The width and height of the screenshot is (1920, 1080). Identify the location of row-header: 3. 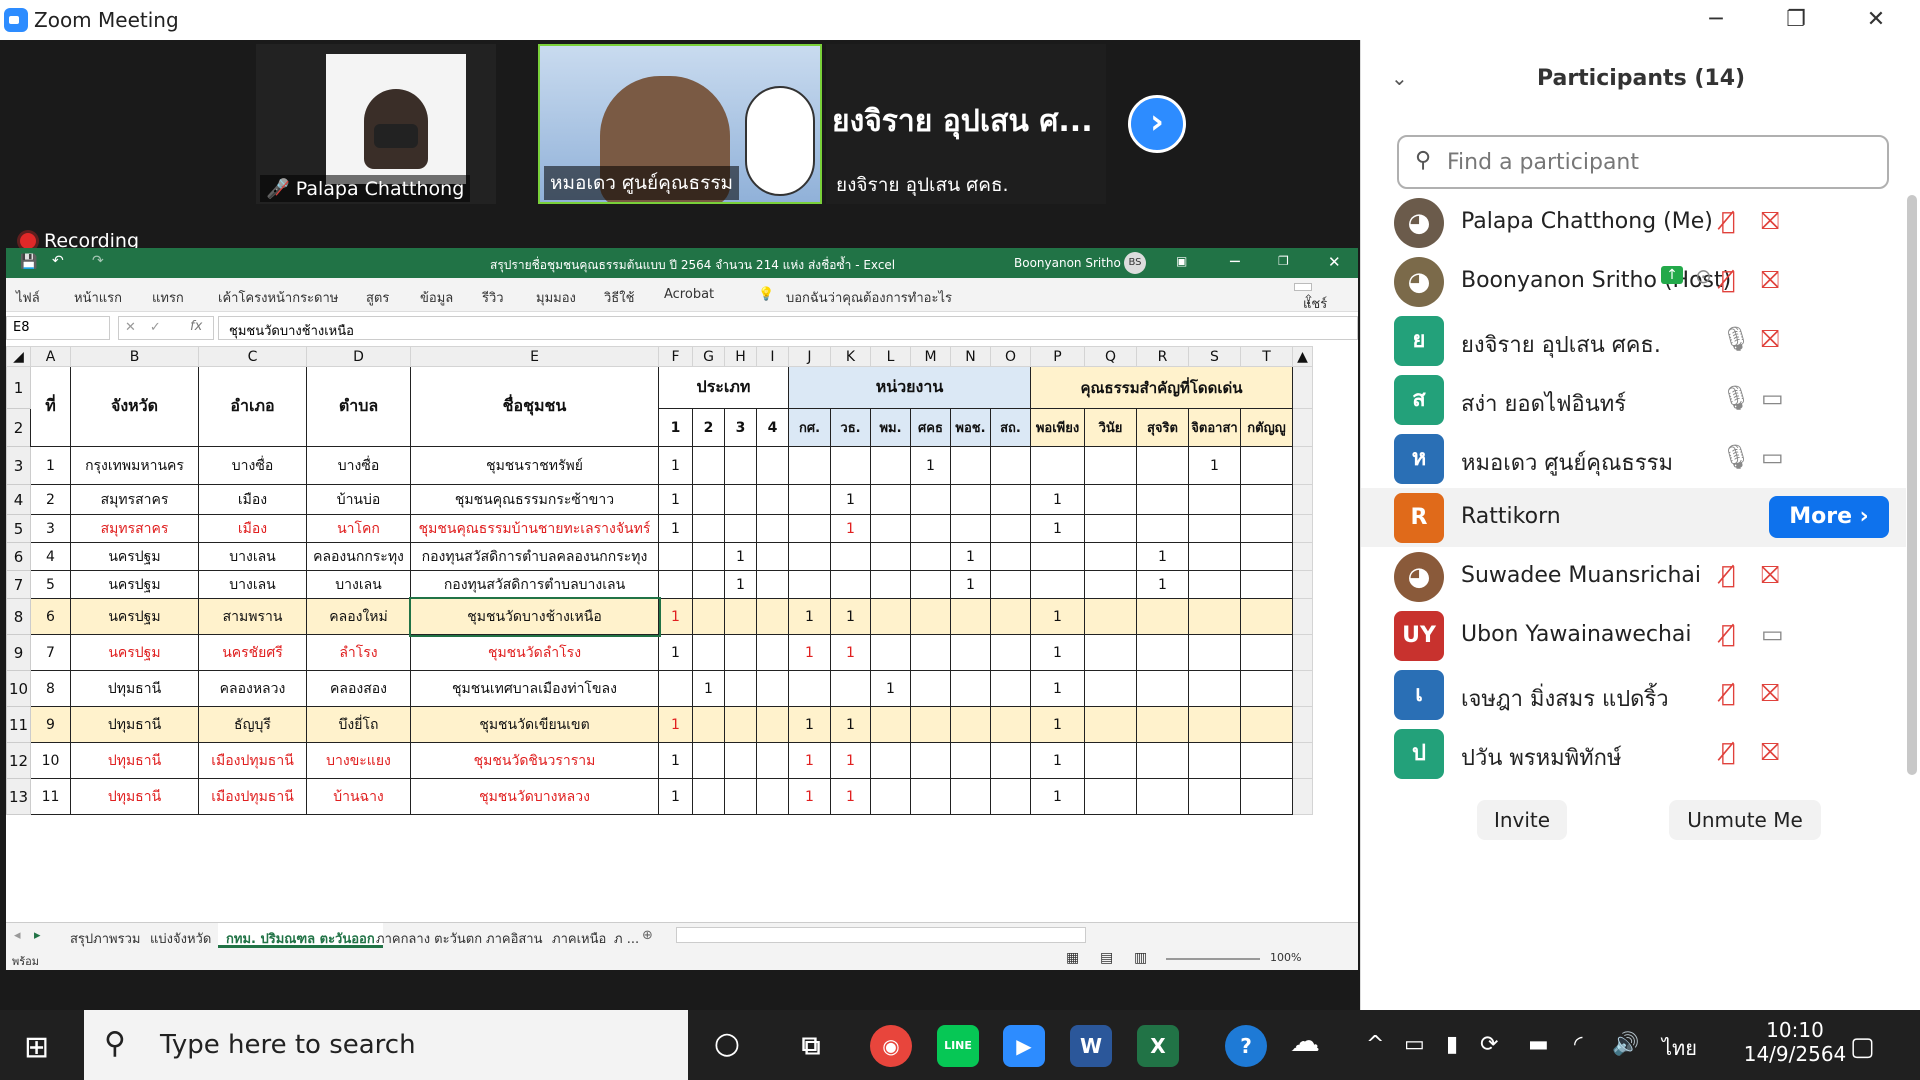
(18, 465).